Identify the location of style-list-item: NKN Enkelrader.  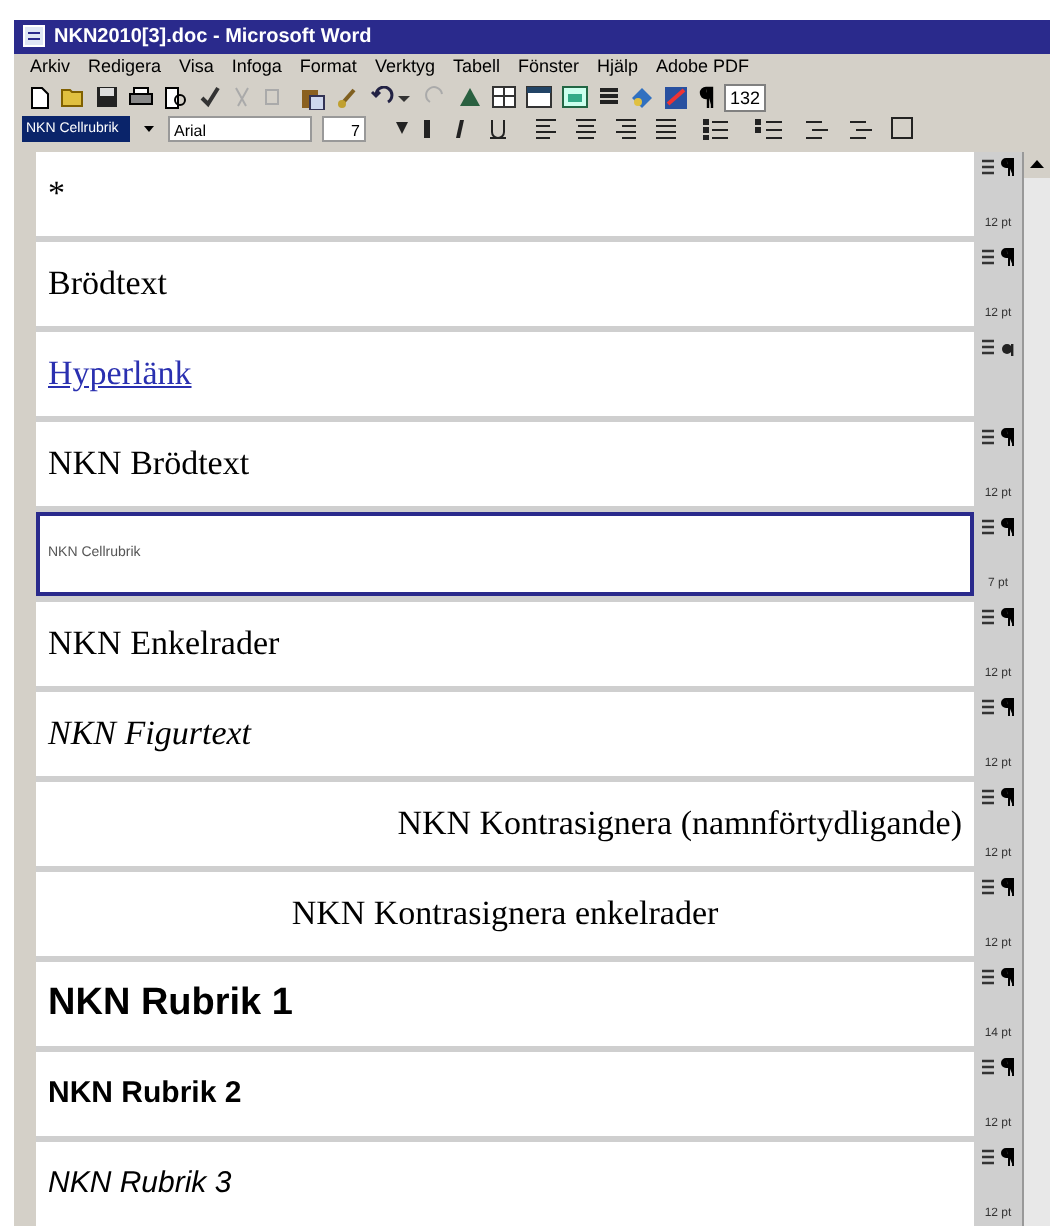
(505, 644).